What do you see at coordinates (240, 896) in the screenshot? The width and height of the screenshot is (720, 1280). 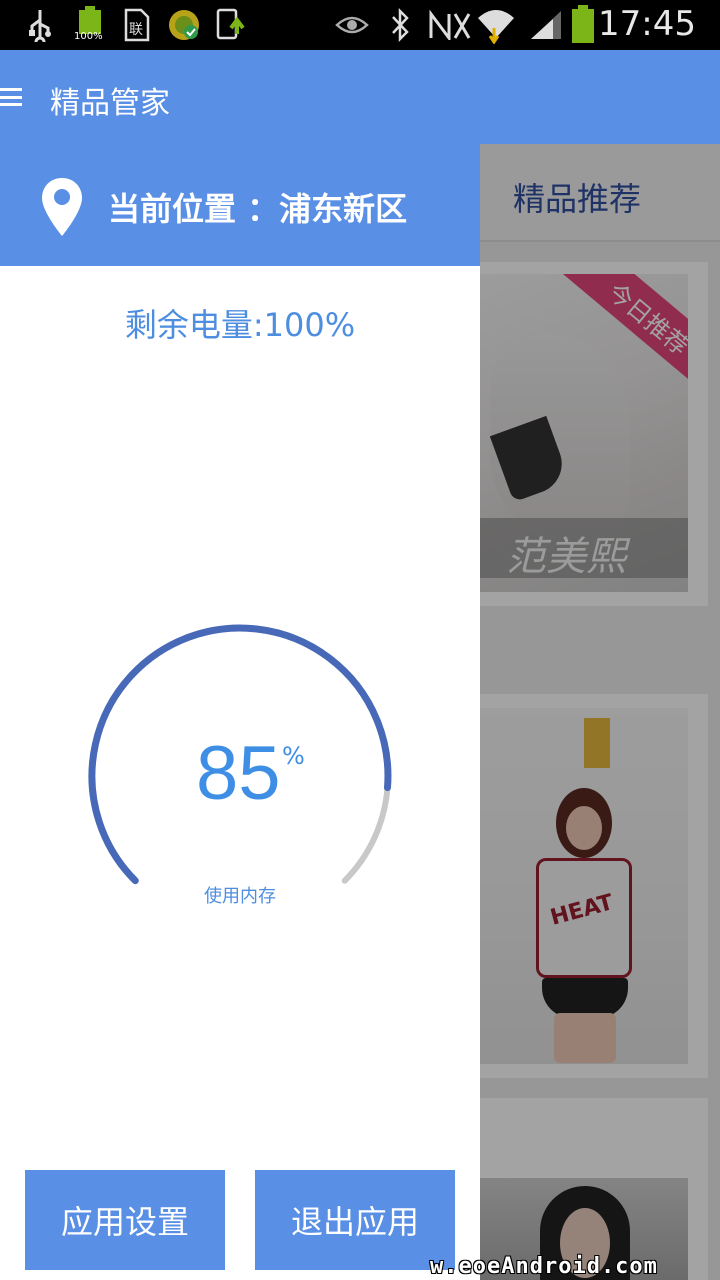 I see `memory-label: 使用内存` at bounding box center [240, 896].